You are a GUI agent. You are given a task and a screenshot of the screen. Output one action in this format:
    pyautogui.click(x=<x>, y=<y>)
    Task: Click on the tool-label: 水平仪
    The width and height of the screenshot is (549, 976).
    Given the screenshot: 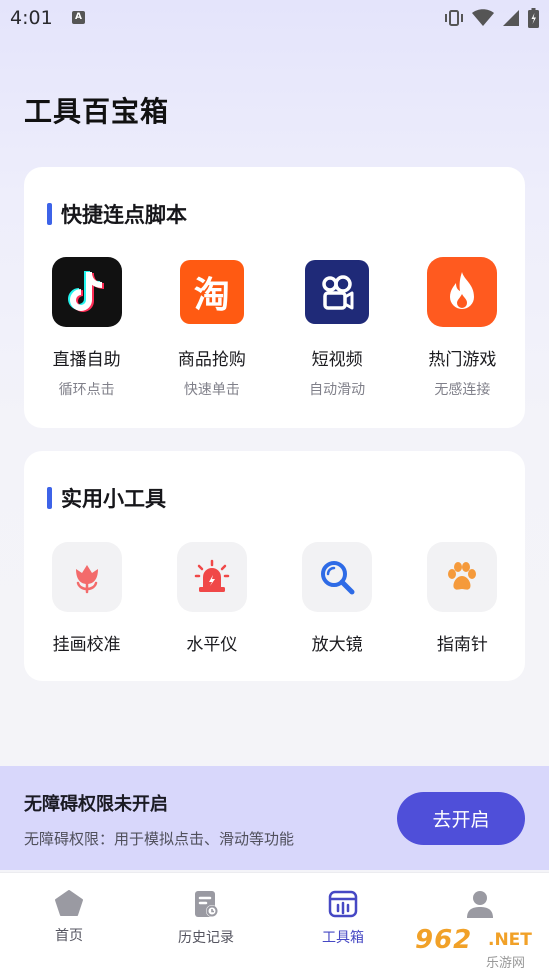 What is the action you would take?
    pyautogui.click(x=212, y=645)
    